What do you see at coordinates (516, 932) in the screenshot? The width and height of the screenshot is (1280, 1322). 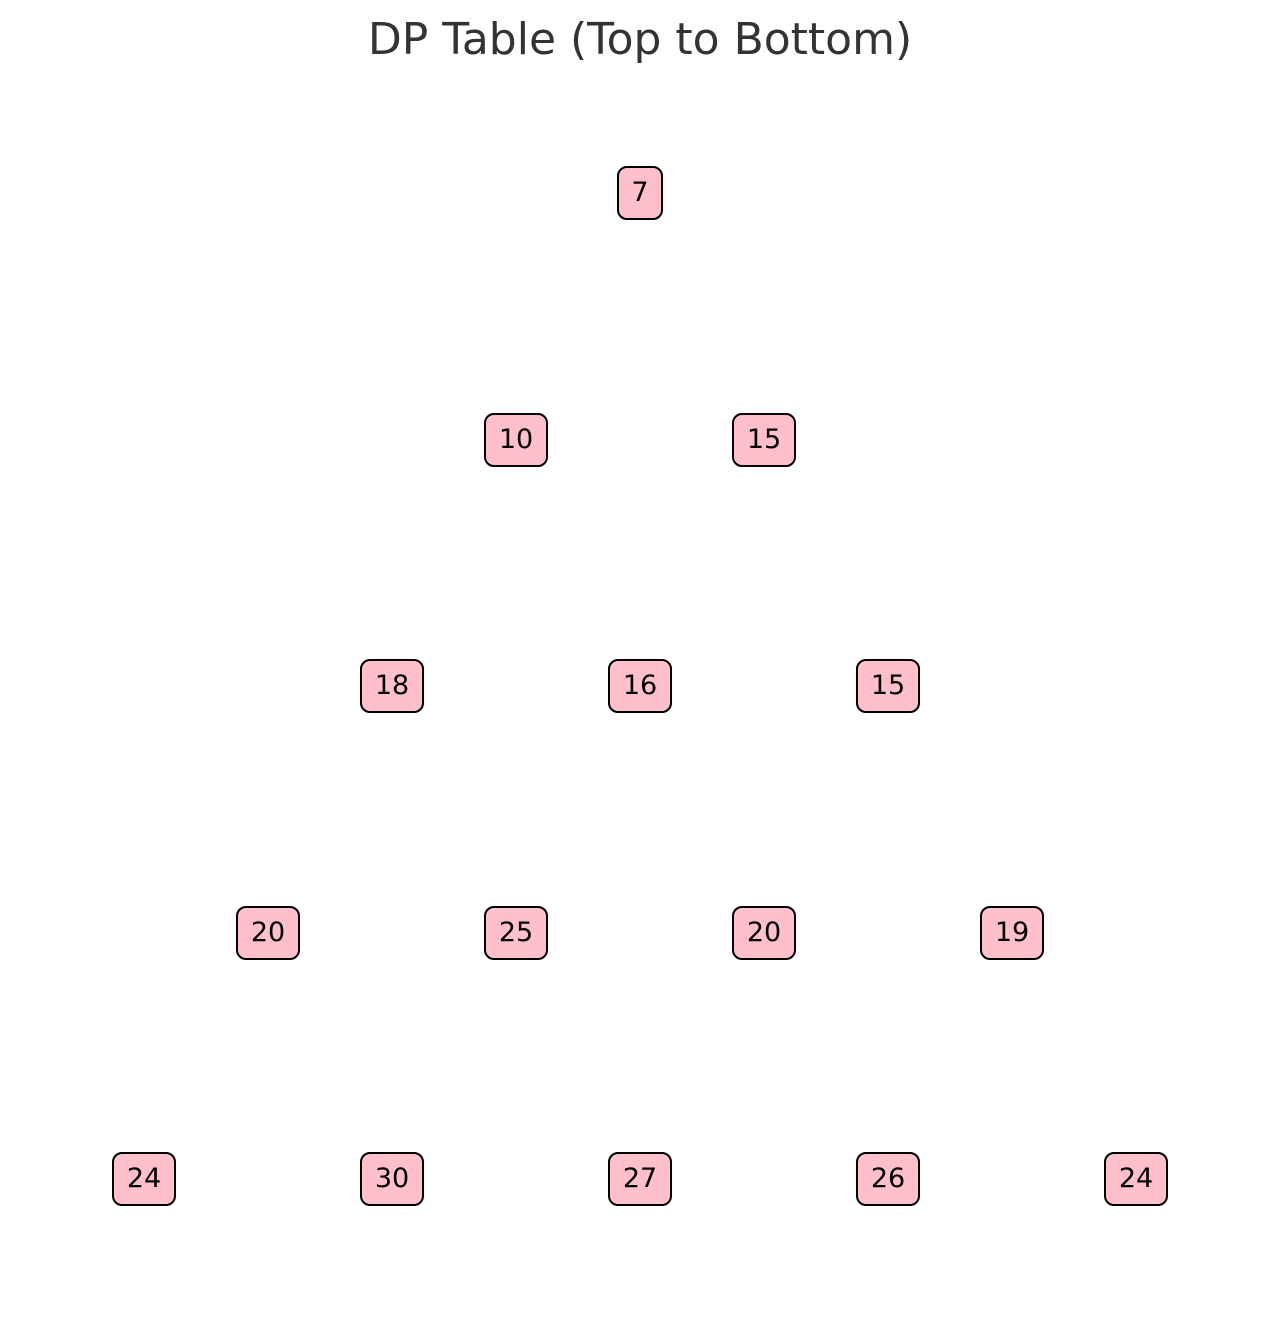 I see `dp-cell: 25` at bounding box center [516, 932].